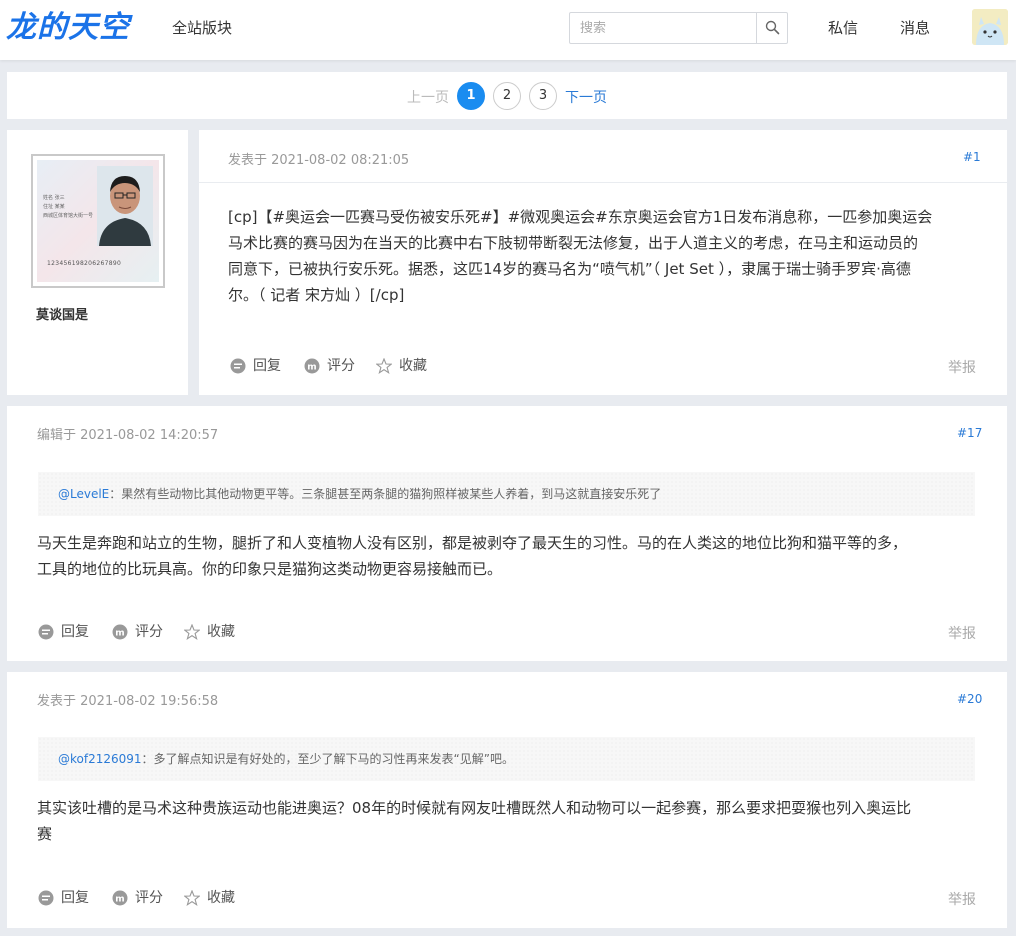 The image size is (1016, 936). Describe the element at coordinates (128, 435) in the screenshot. I see `post-date: 编辑于 2021-08-02 14:20:57` at that location.